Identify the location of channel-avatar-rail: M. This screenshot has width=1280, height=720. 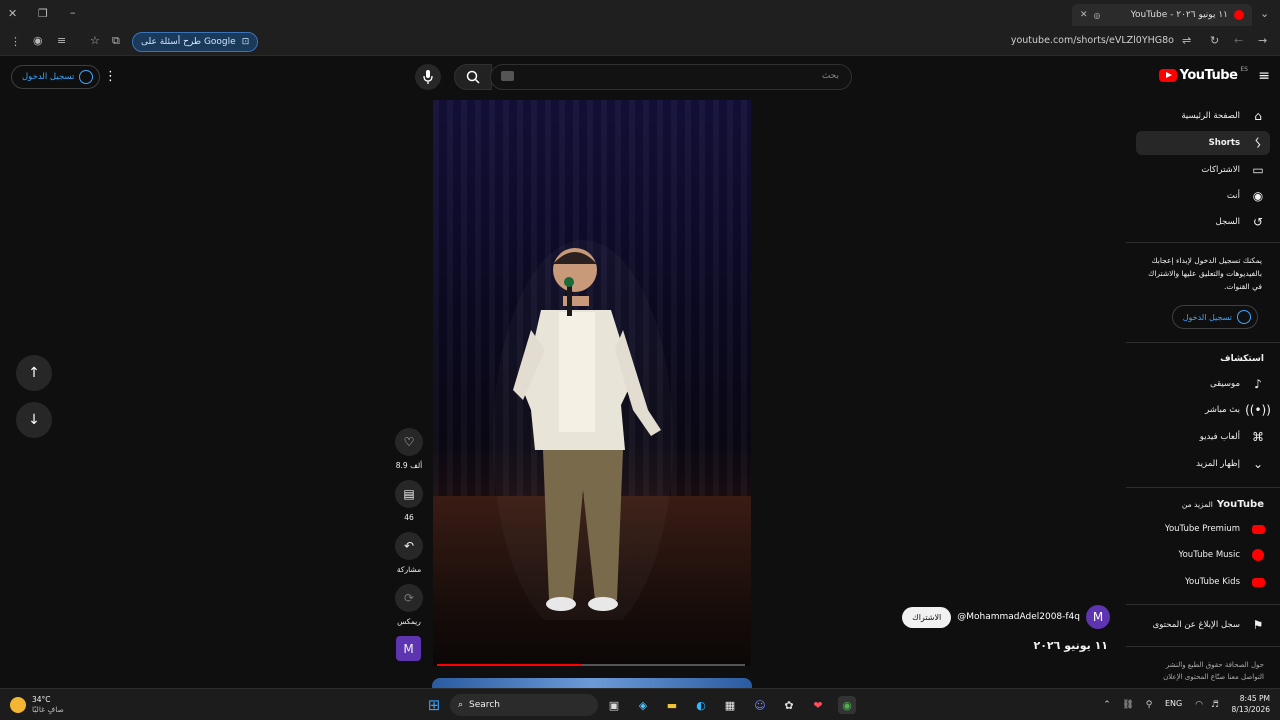
(408, 648).